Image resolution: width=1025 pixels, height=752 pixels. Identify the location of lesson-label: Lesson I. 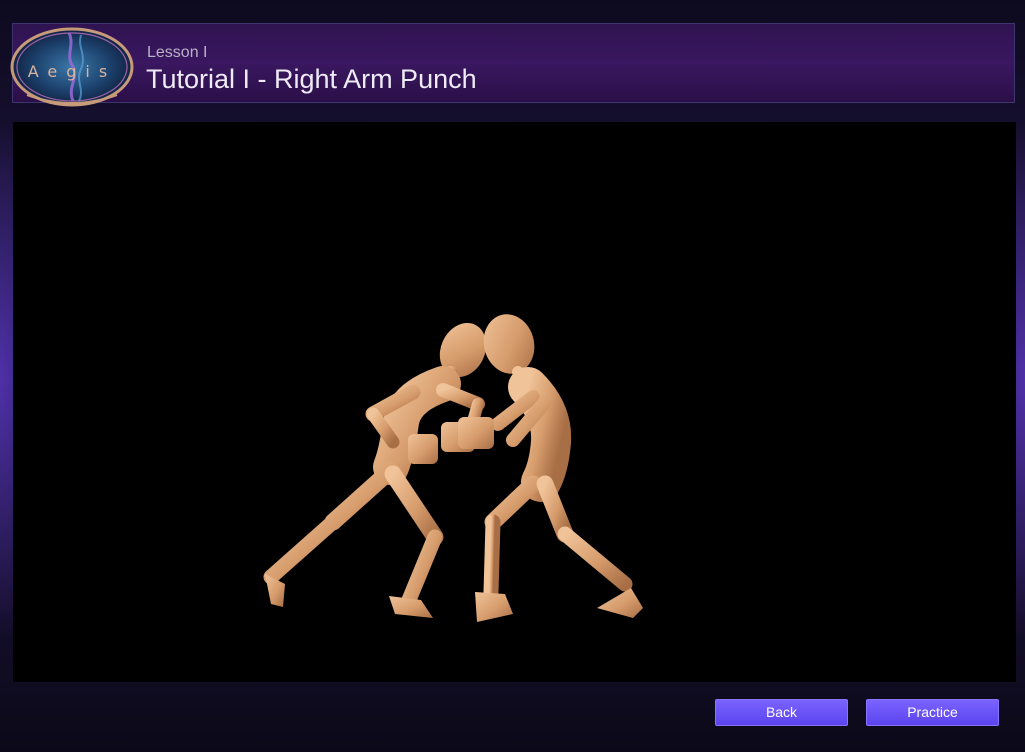
(177, 52).